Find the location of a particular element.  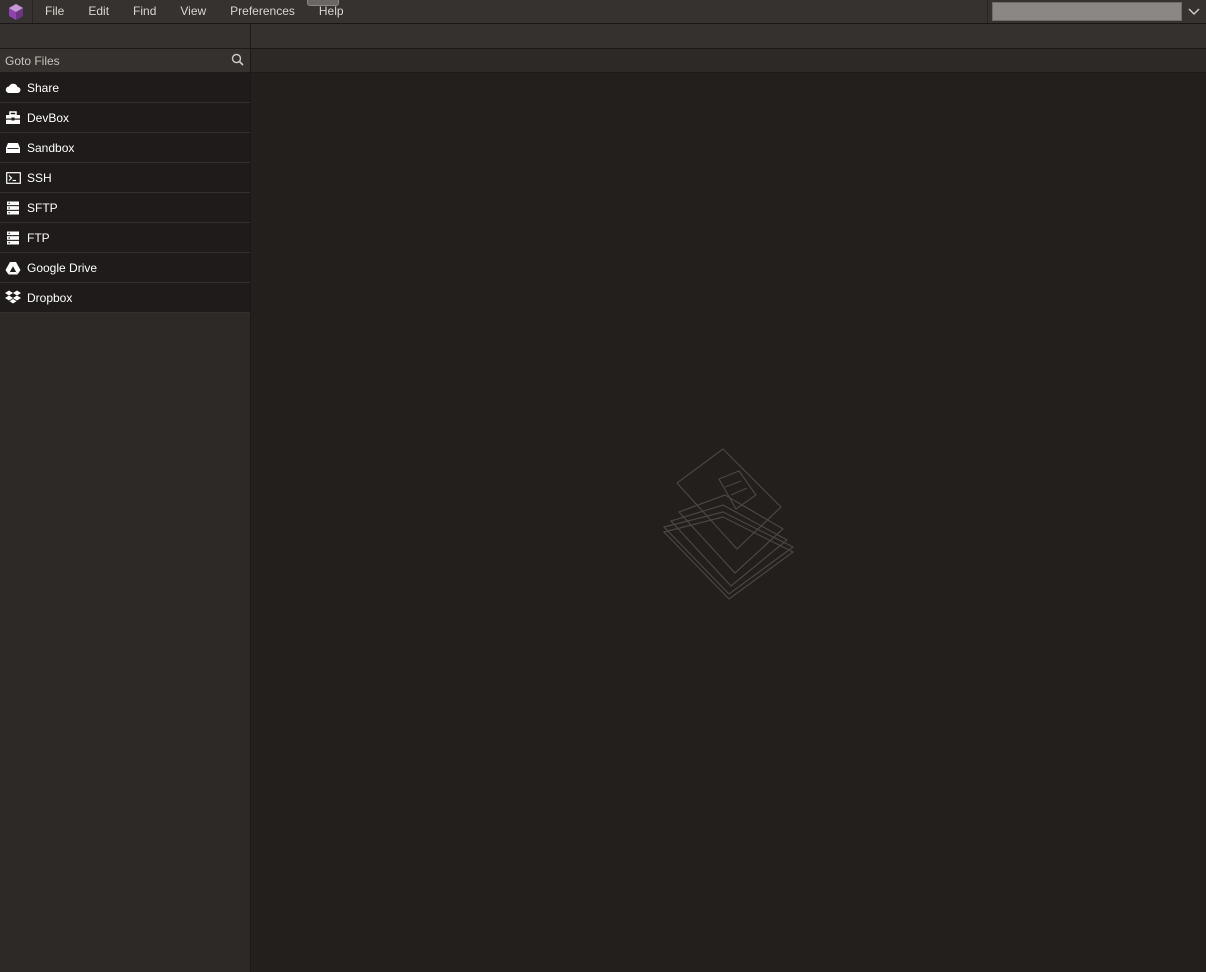

menu-edit: Edit is located at coordinates (98, 11).